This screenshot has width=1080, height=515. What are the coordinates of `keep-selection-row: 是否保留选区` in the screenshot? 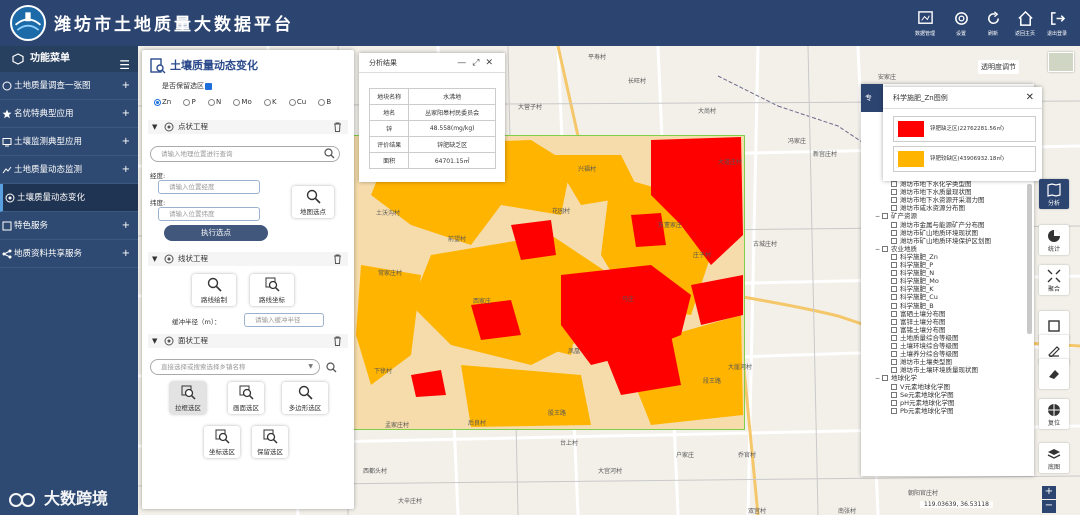 It's located at (187, 86).